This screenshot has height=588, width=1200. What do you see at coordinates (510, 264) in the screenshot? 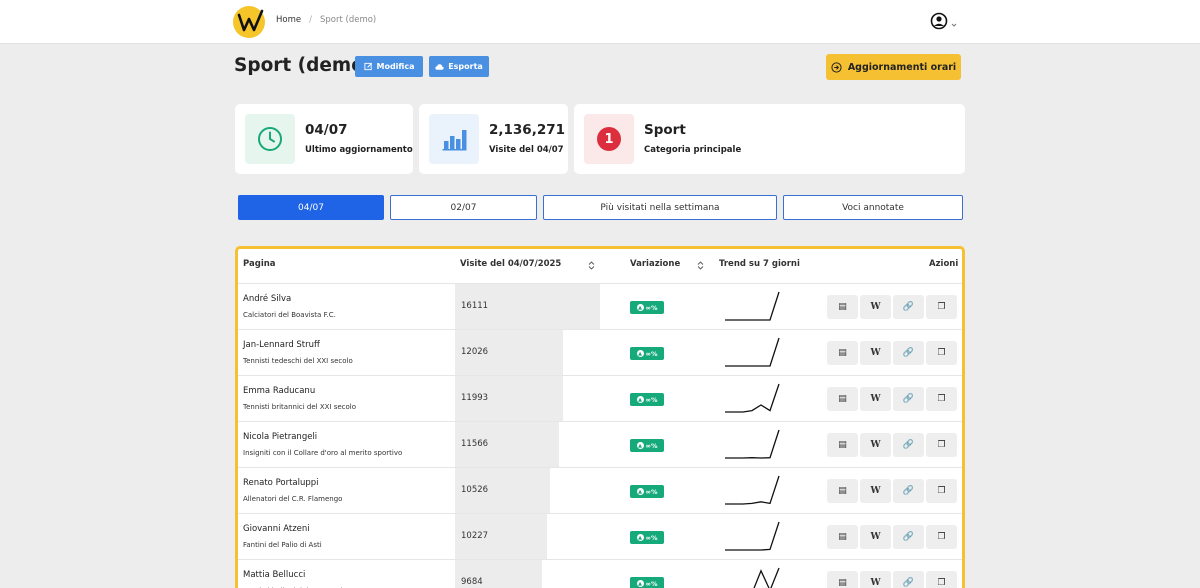
I see `column-header-visits: Visite del 04/07/2025` at bounding box center [510, 264].